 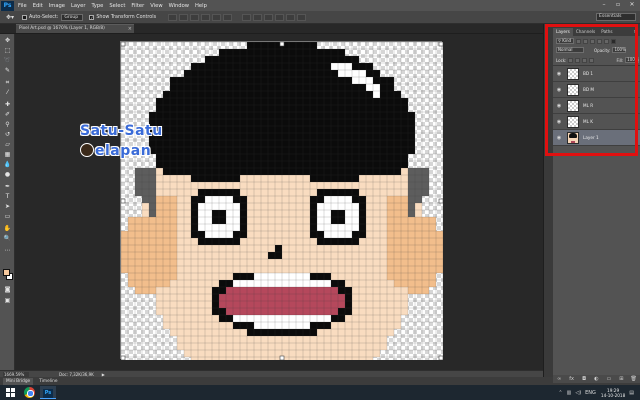 I want to click on eraser-tool-icon: ▱, so click(x=7, y=144).